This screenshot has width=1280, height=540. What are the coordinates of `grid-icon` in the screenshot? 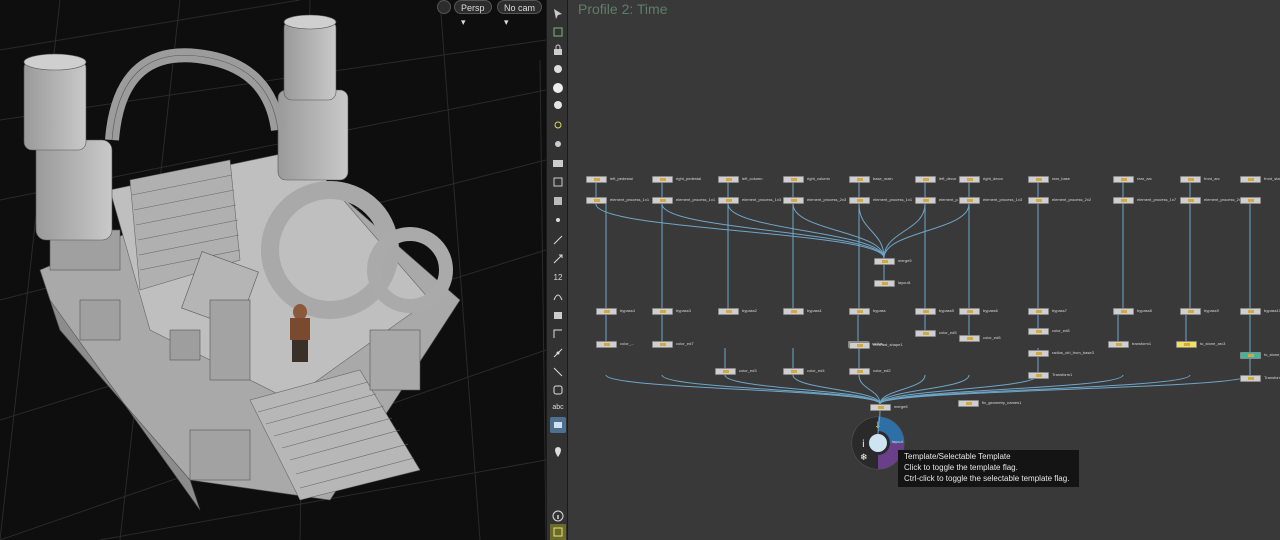 It's located at (558, 532).